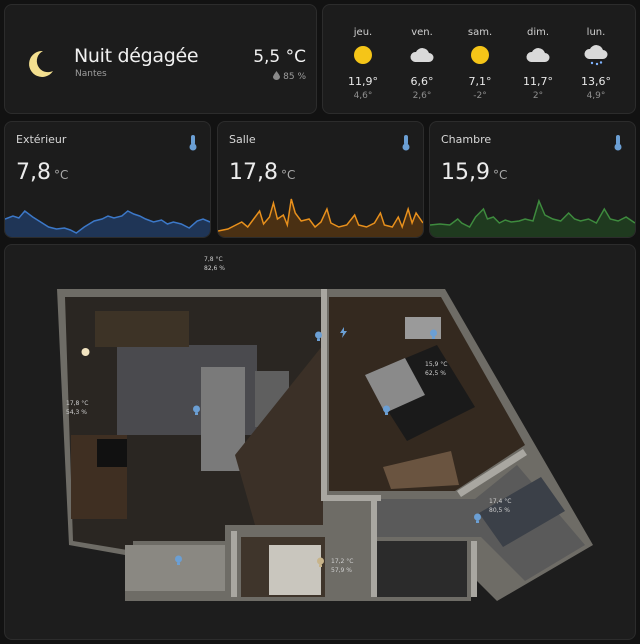 The height and width of the screenshot is (644, 640). I want to click on lamp-icon, so click(85, 352).